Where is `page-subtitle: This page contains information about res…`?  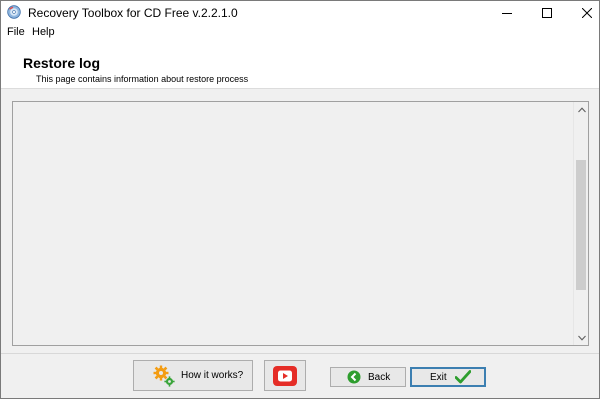 page-subtitle: This page contains information about res… is located at coordinates (142, 79).